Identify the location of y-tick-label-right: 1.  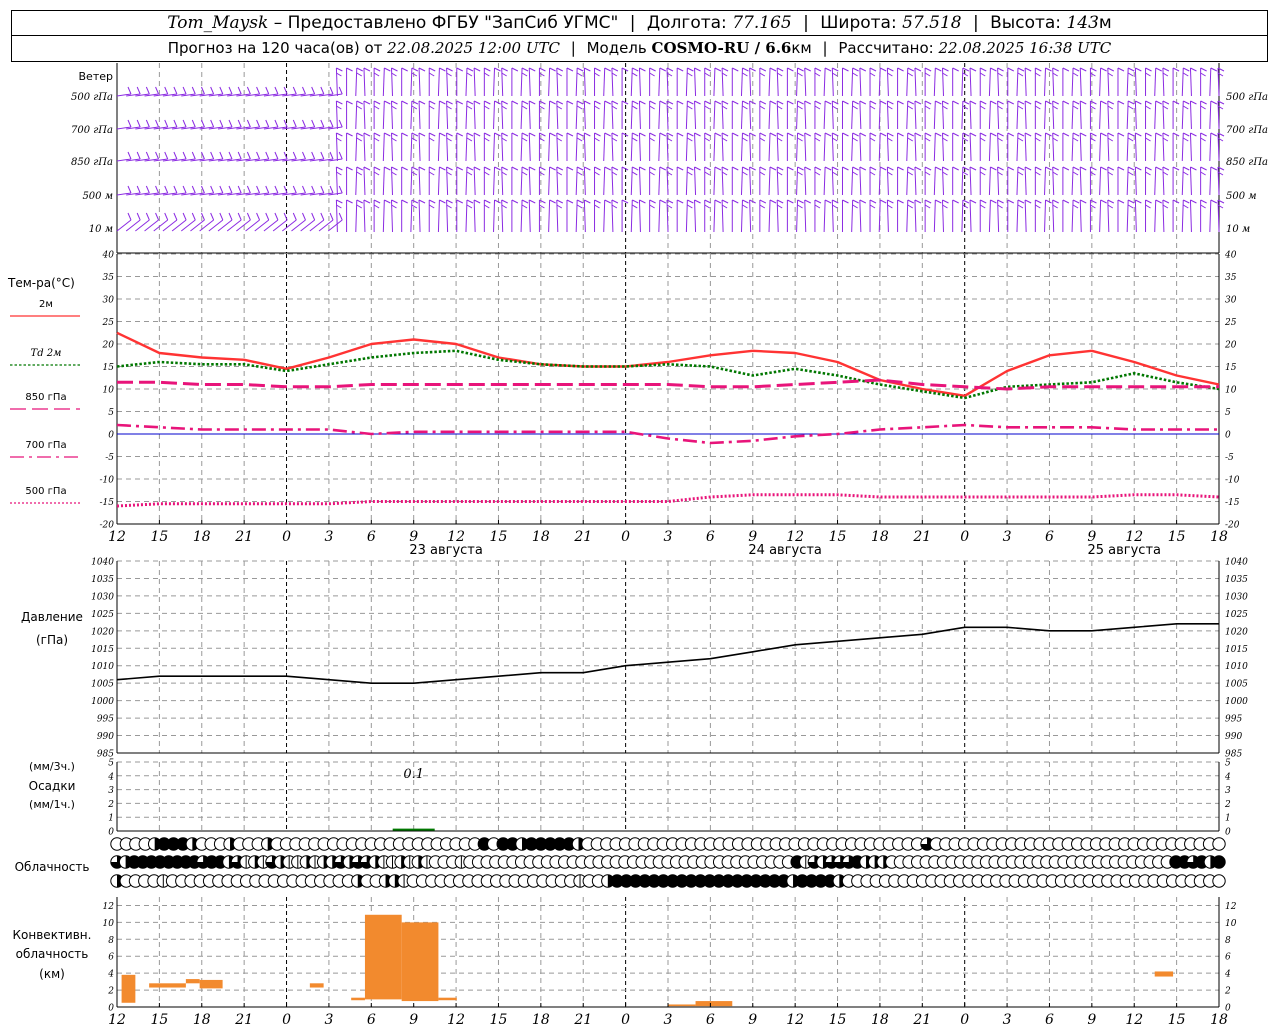
(1228, 819).